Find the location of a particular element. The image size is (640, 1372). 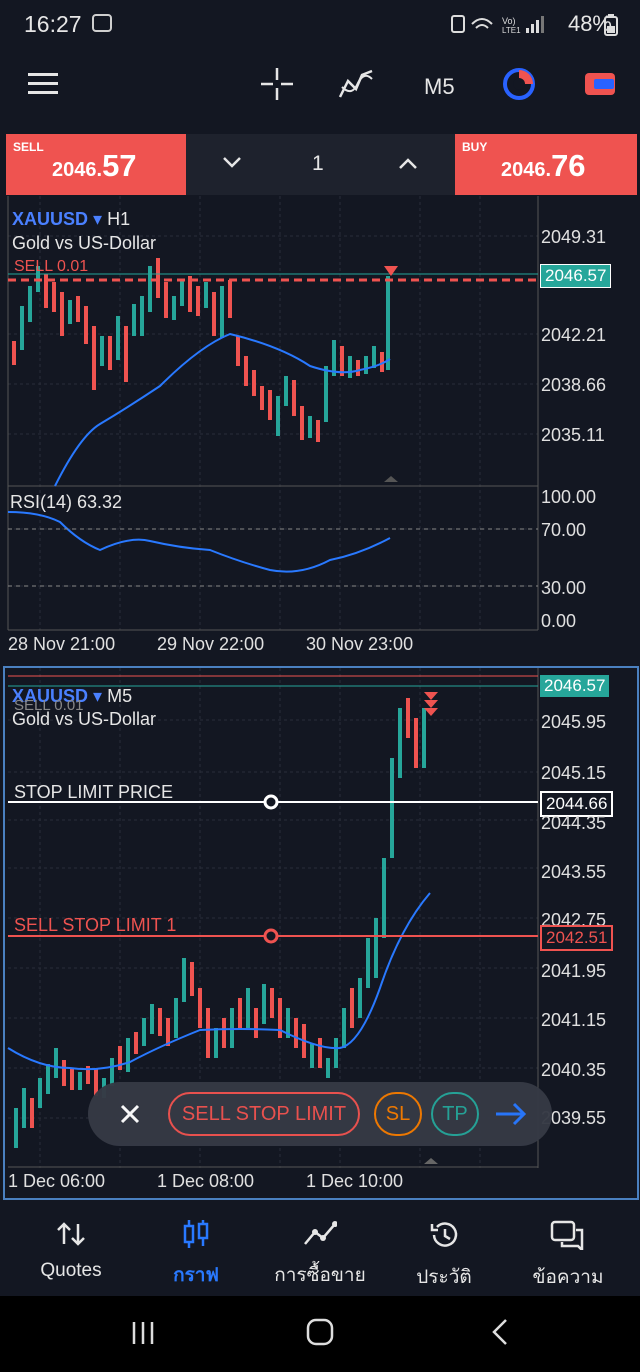

m5-time-label-2: 1 Dec 08:00 is located at coordinates (206, 1181).